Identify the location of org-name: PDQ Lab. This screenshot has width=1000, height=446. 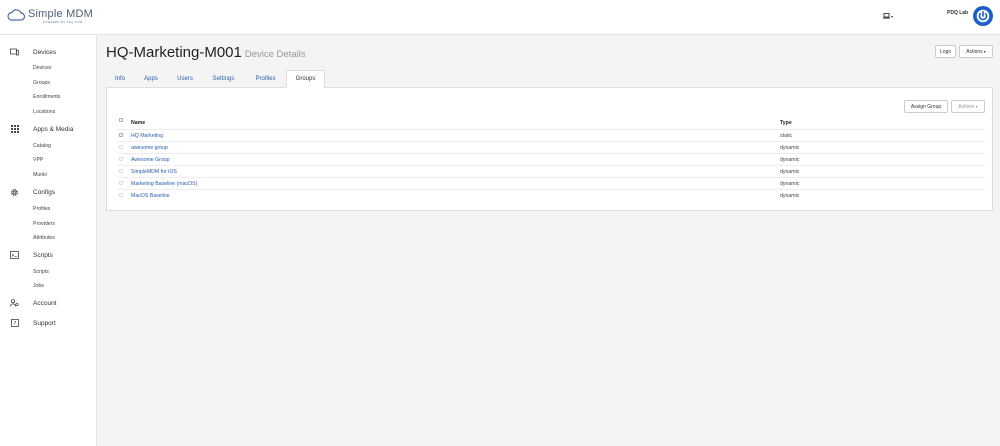
(958, 13).